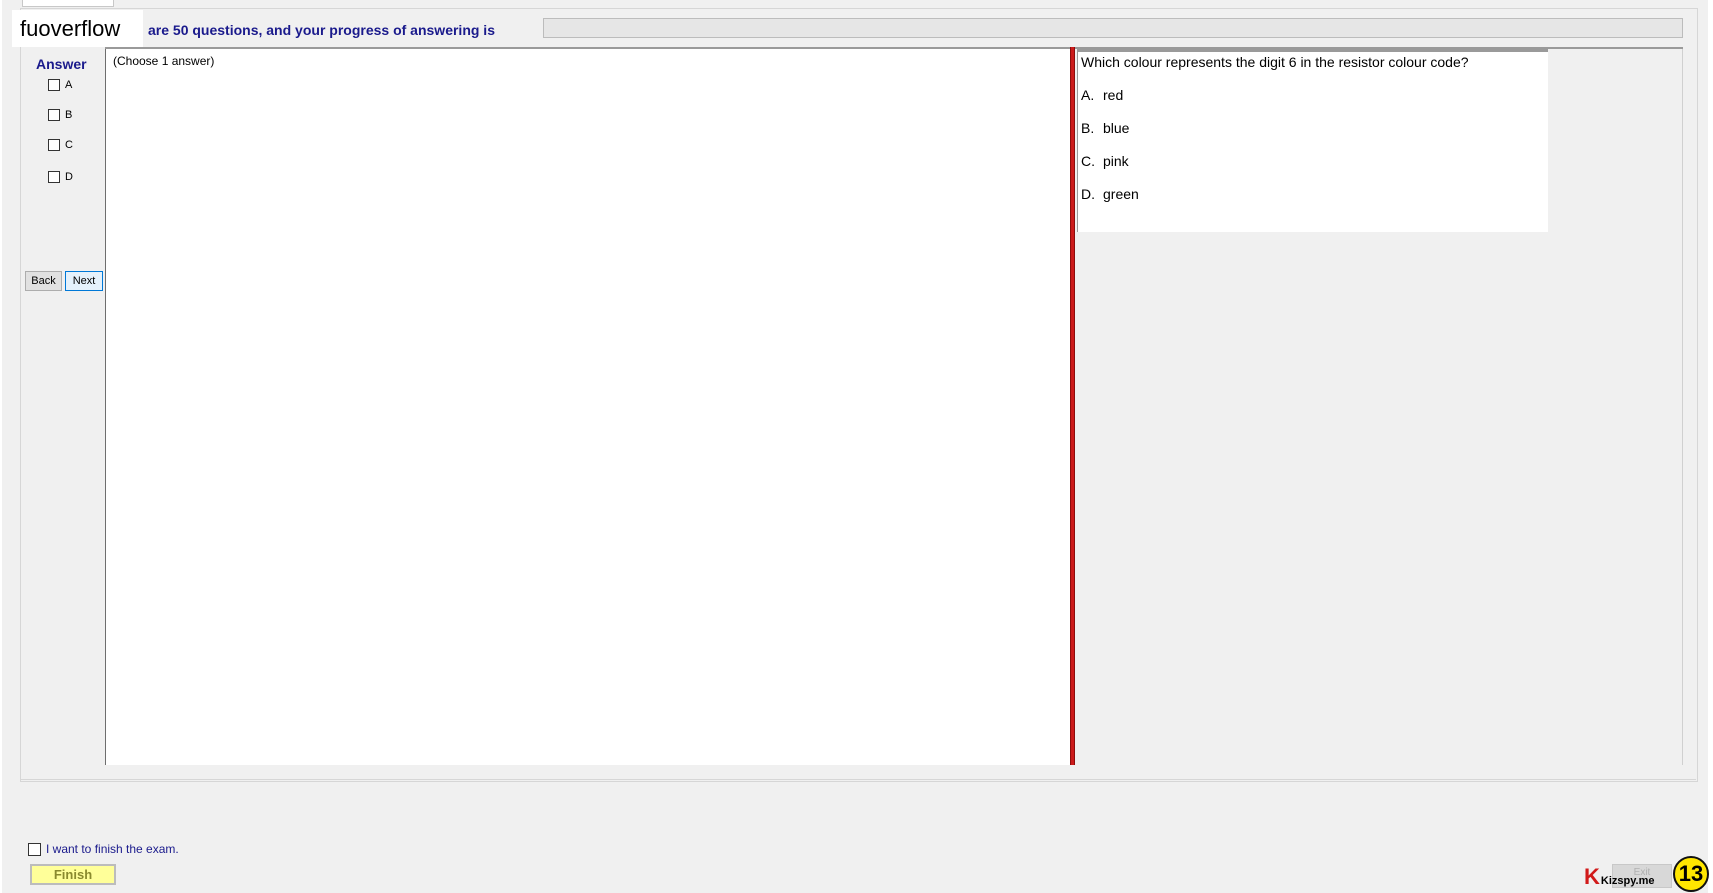 Image resolution: width=1713 pixels, height=893 pixels. I want to click on choice-letter: C., so click(1088, 161).